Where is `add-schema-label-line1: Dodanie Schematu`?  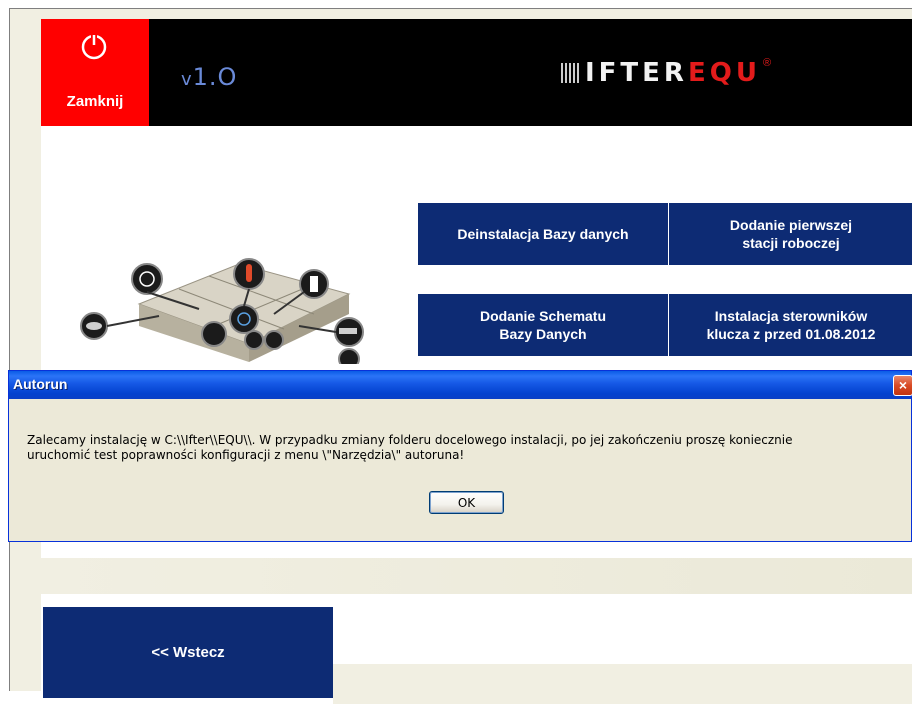
add-schema-label-line1: Dodanie Schematu is located at coordinates (543, 316).